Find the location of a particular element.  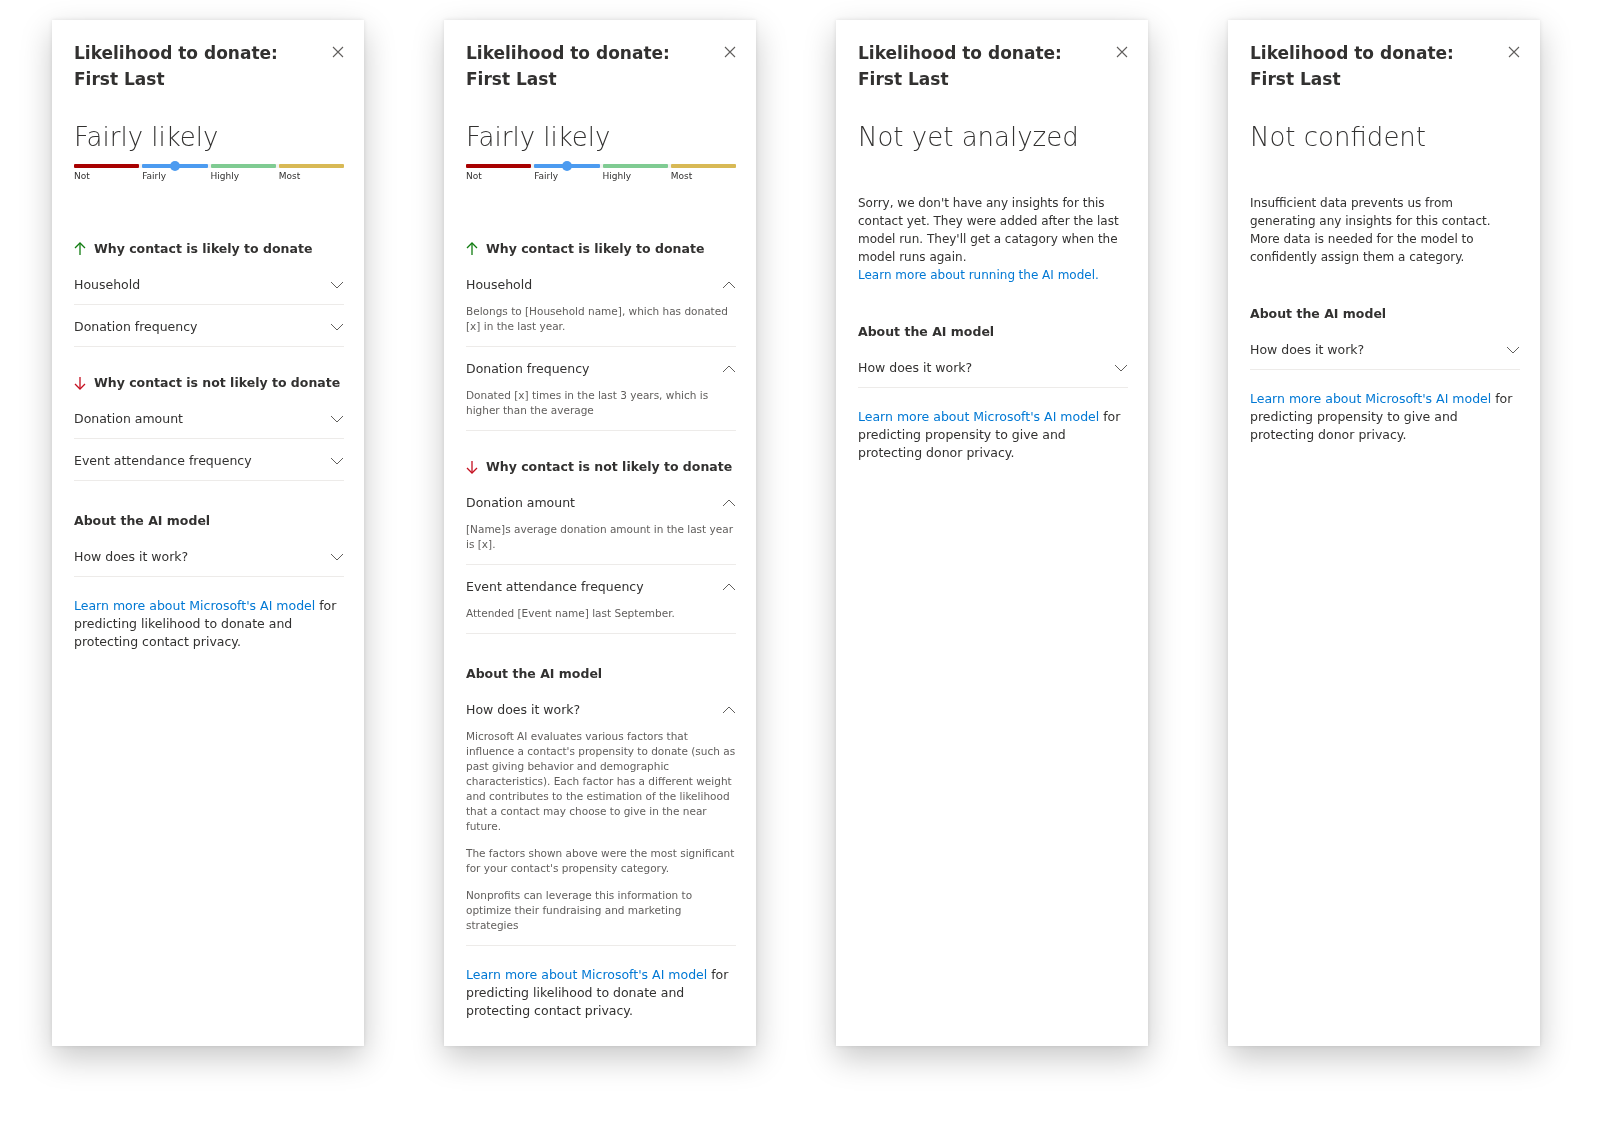

status-message: Insufficient data prevents us from generating any insights for this contact. More data is needed for the model to confidently assign them a category. is located at coordinates (1371, 230).